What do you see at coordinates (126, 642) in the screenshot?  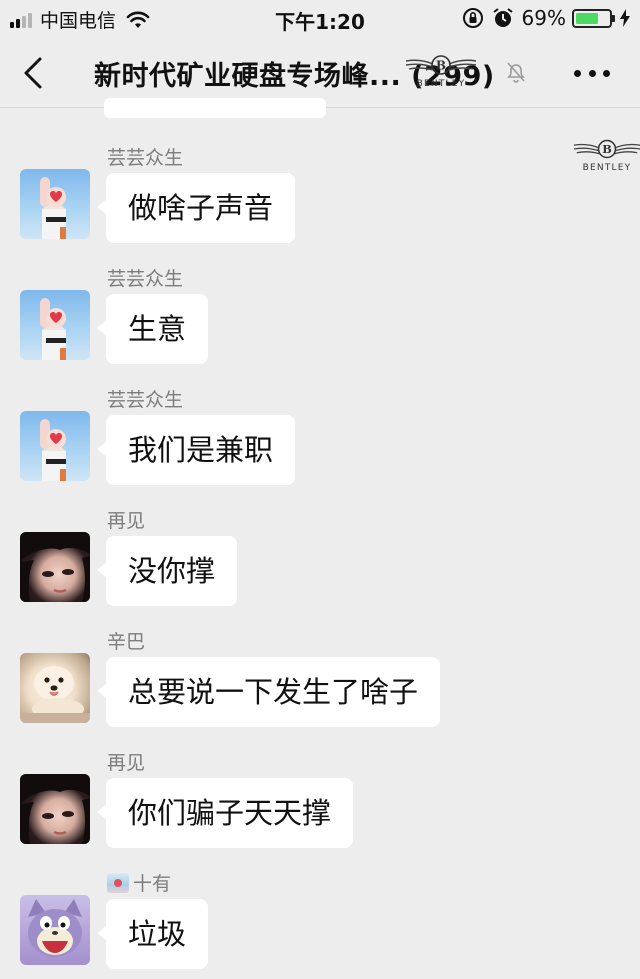 I see `sender-name: 辛巴` at bounding box center [126, 642].